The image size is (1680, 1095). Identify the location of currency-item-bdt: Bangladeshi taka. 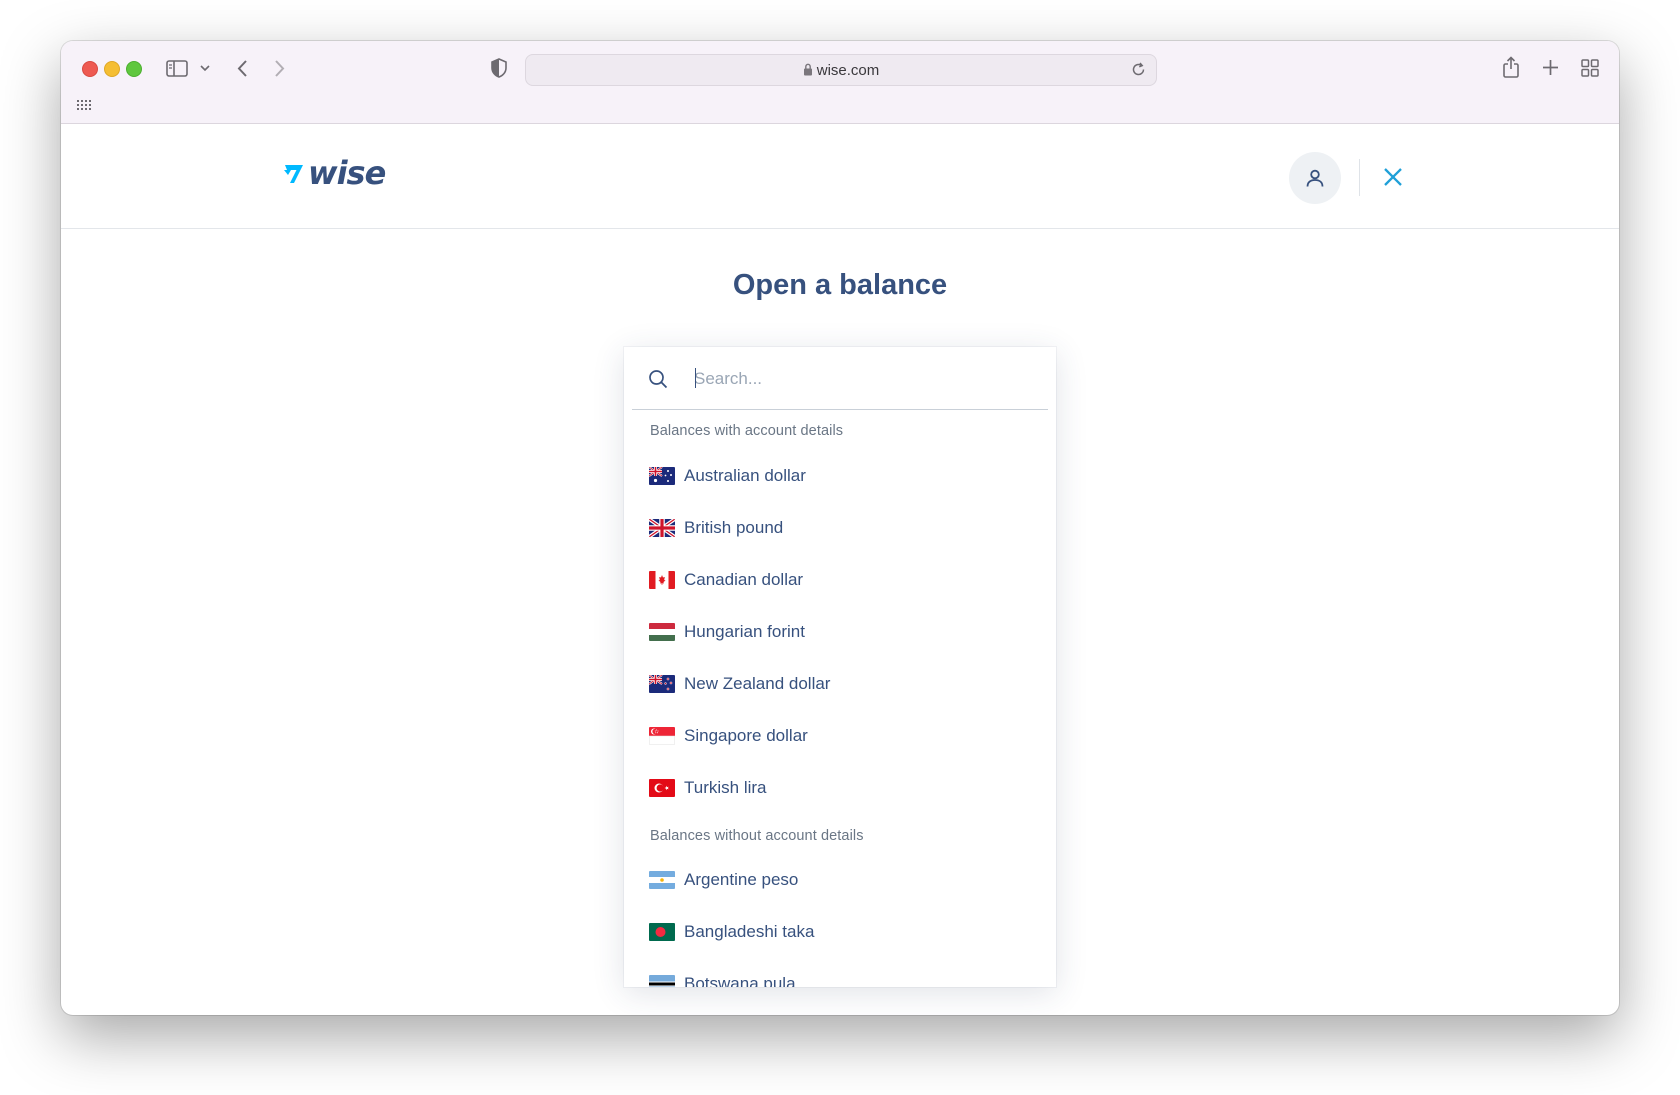
(840, 932).